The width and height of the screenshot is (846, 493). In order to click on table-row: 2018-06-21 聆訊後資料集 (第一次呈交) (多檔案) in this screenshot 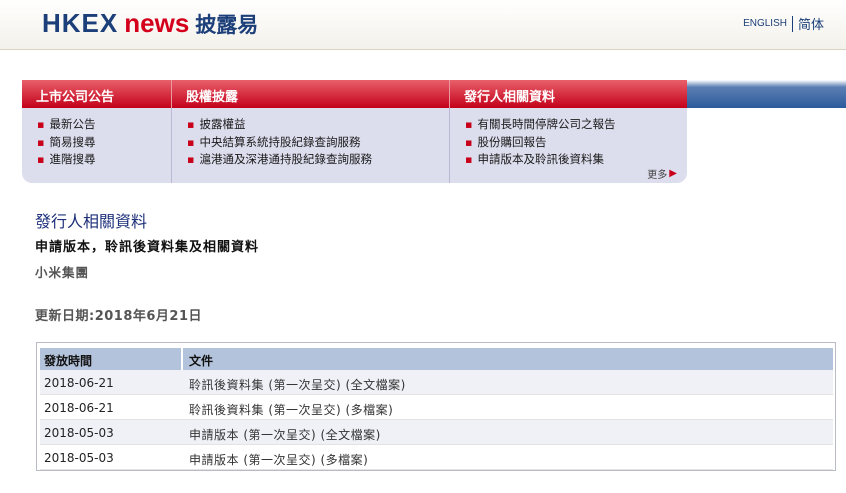, I will do `click(436, 407)`.